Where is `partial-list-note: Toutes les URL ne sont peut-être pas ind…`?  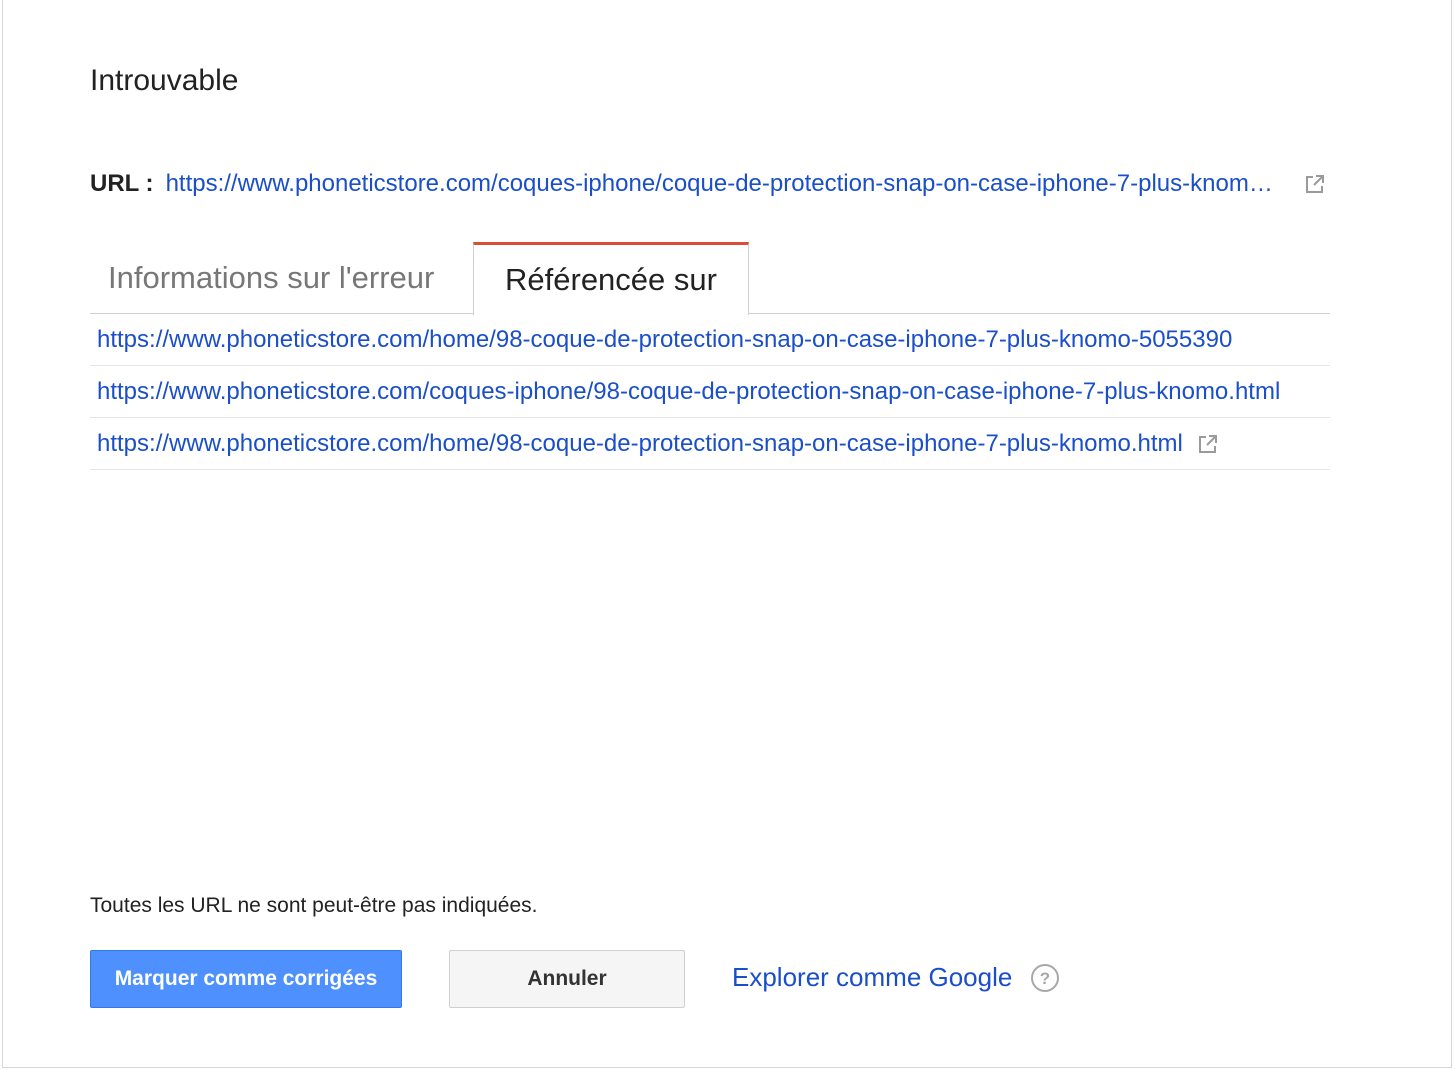
partial-list-note: Toutes les URL ne sont peut-être pas ind… is located at coordinates (314, 905).